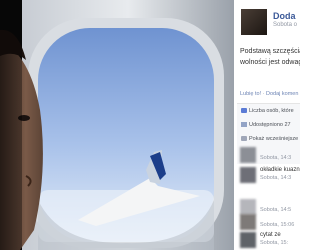  I want to click on show-more-comments: Pokaż wcześniejsze, so click(269, 139).